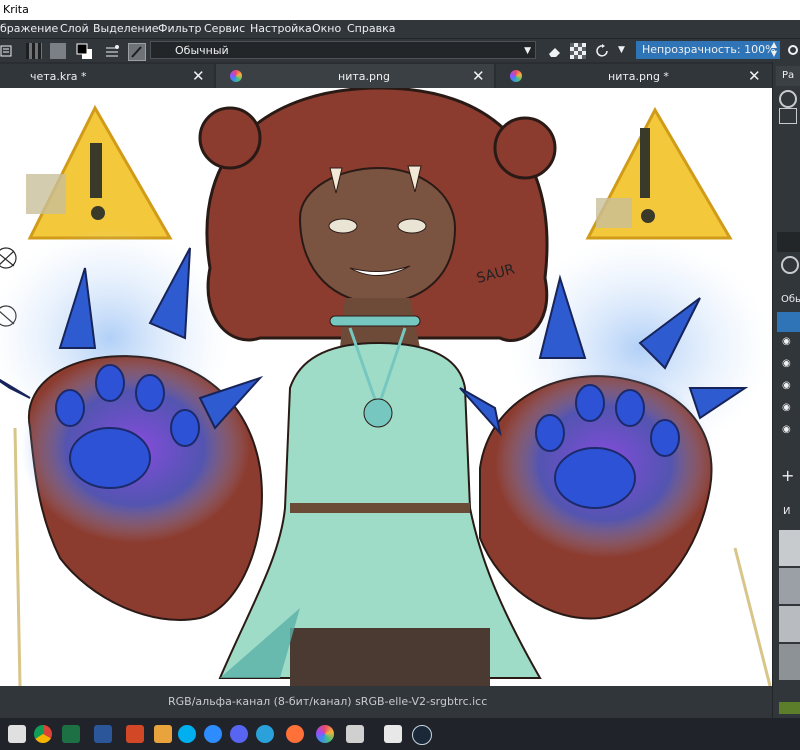 The width and height of the screenshot is (800, 750). I want to click on telegram-icon, so click(265, 734).